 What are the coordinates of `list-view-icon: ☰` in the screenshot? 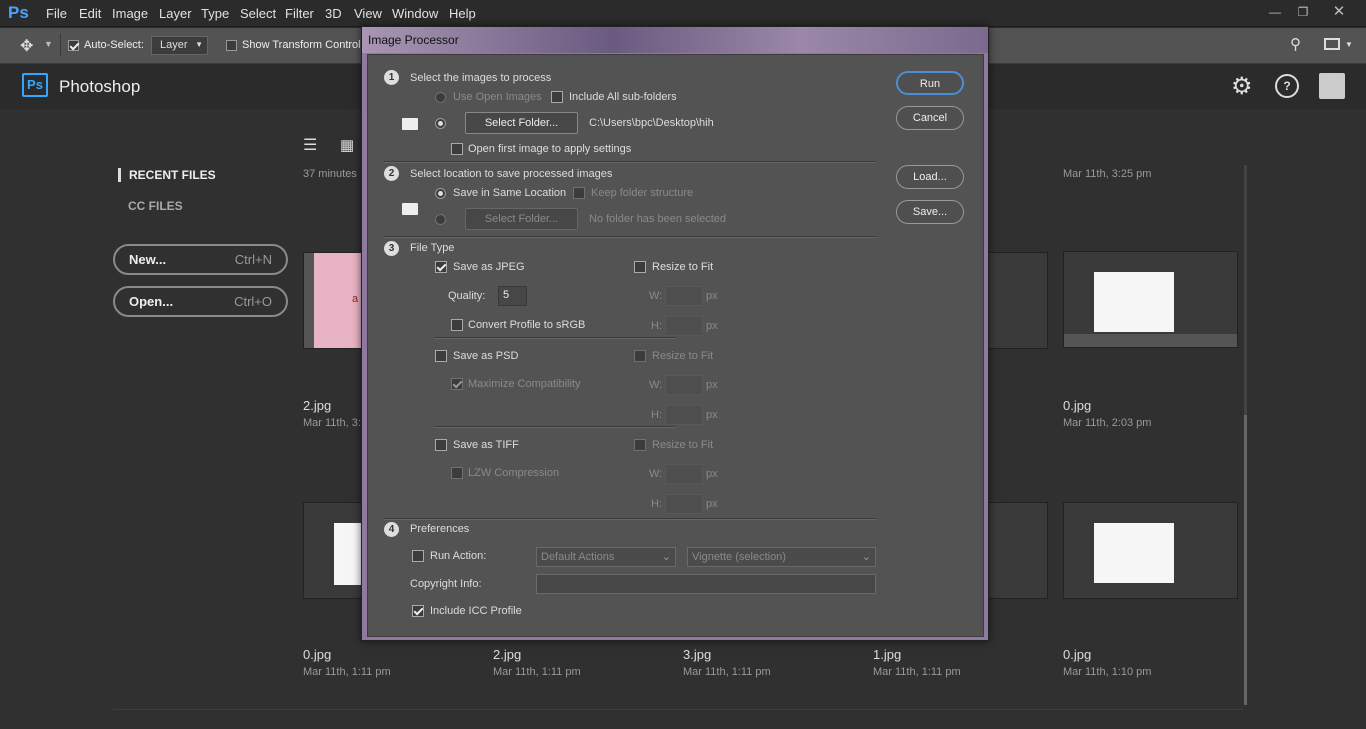 It's located at (310, 145).